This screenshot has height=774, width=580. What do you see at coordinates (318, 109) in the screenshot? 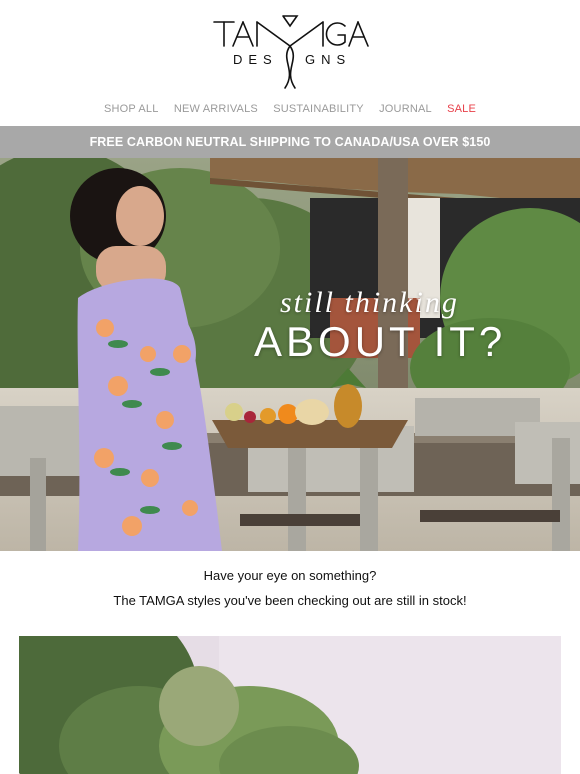
I see `nav-sustainability: SUSTAINABILITY` at bounding box center [318, 109].